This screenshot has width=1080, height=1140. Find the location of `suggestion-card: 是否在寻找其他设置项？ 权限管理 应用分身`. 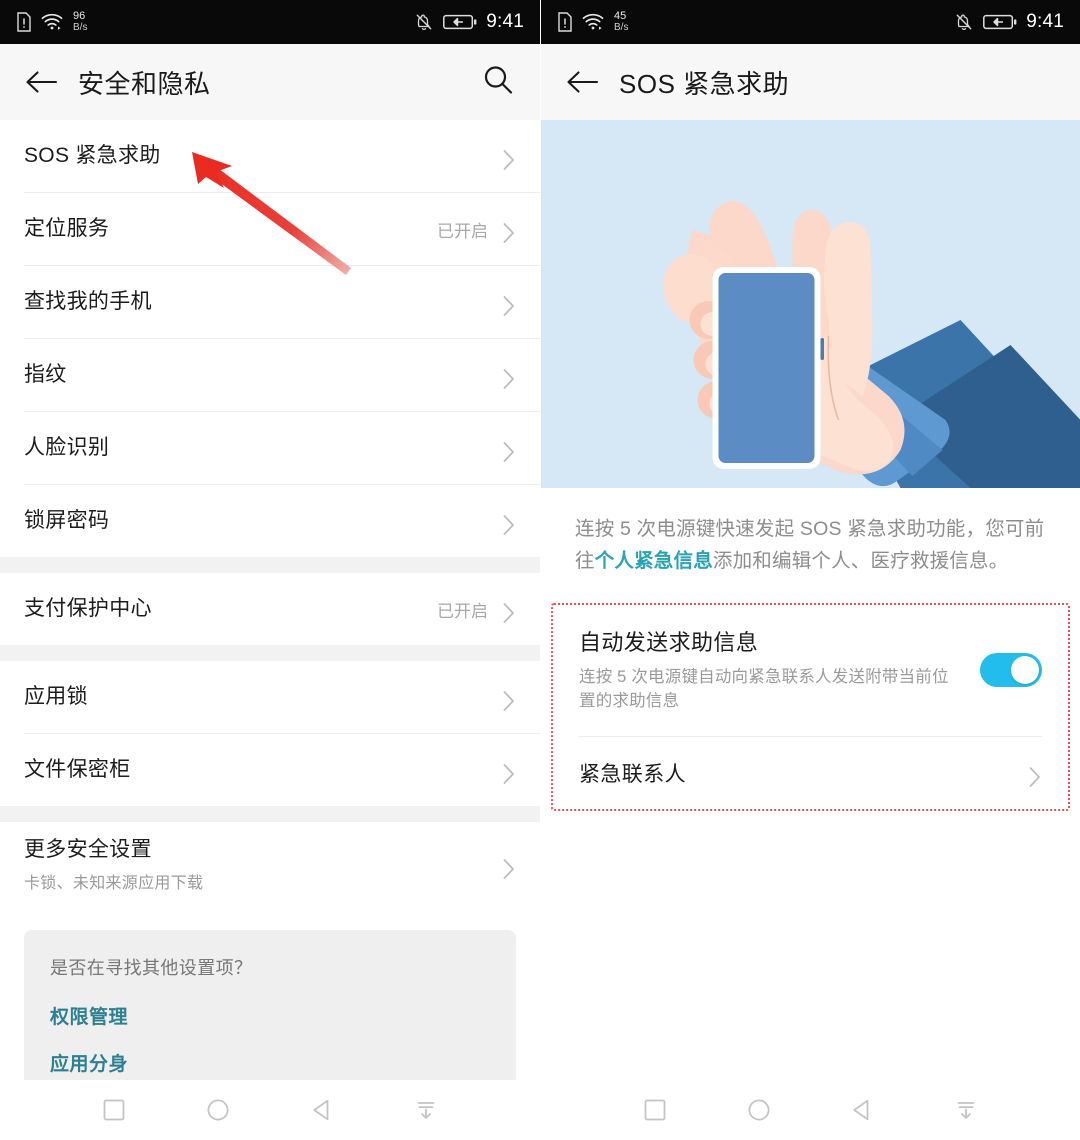

suggestion-card: 是否在寻找其他设置项？ 权限管理 应用分身 is located at coordinates (270, 1005).